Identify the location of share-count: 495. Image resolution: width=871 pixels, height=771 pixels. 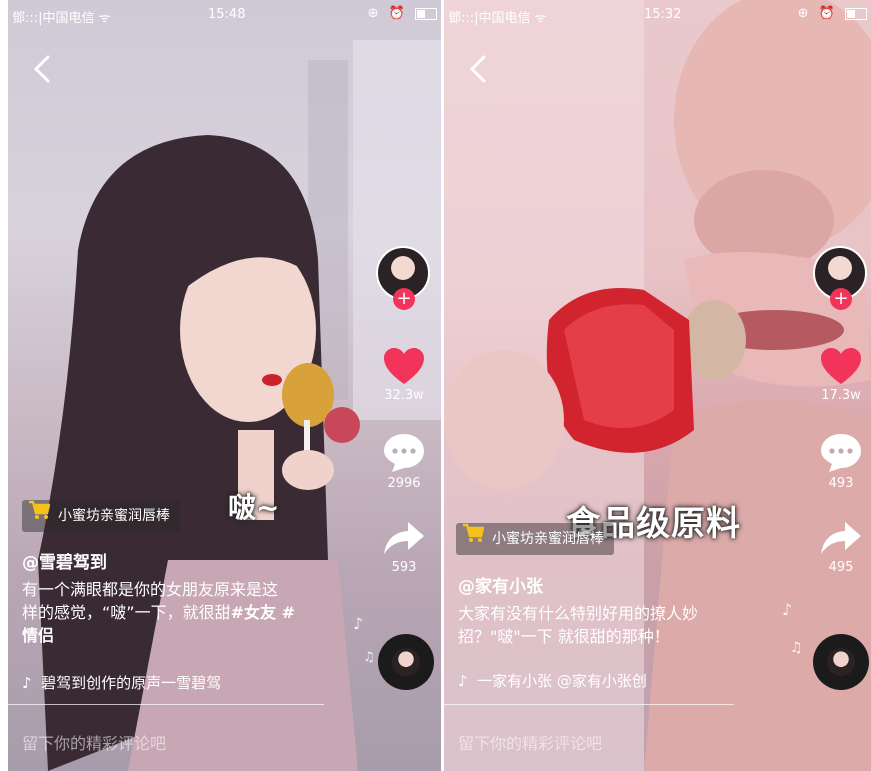
(841, 567).